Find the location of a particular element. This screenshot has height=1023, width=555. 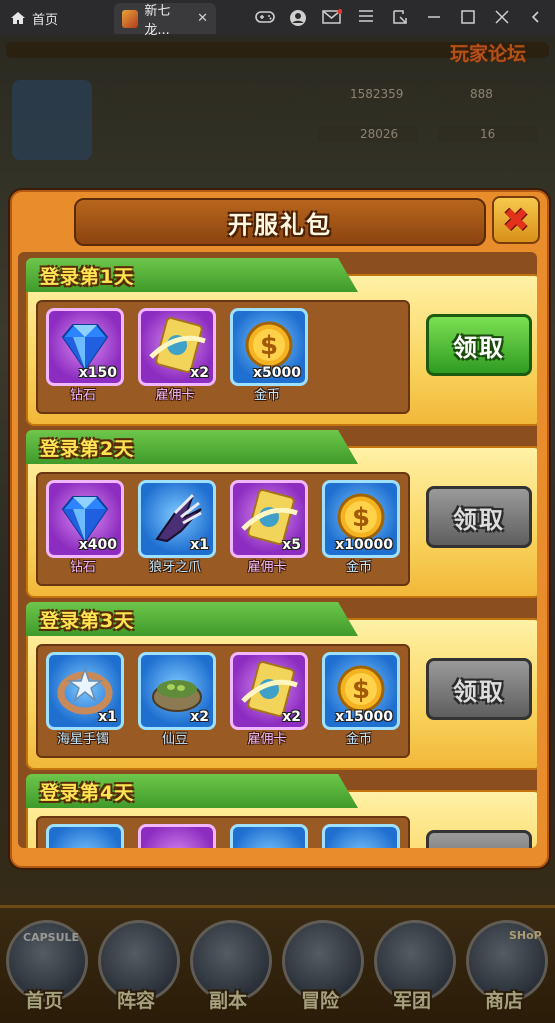

reward-item: x5 雇佣卡 is located at coordinates (268, 530).